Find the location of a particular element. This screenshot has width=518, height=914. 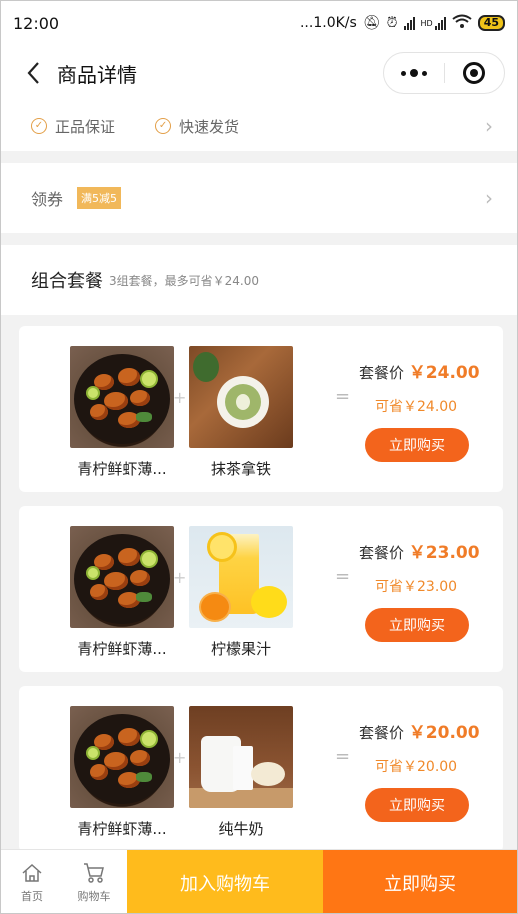

bottom-action-bar: 首页 购物车 加入购物车 立即购买 is located at coordinates (259, 881).